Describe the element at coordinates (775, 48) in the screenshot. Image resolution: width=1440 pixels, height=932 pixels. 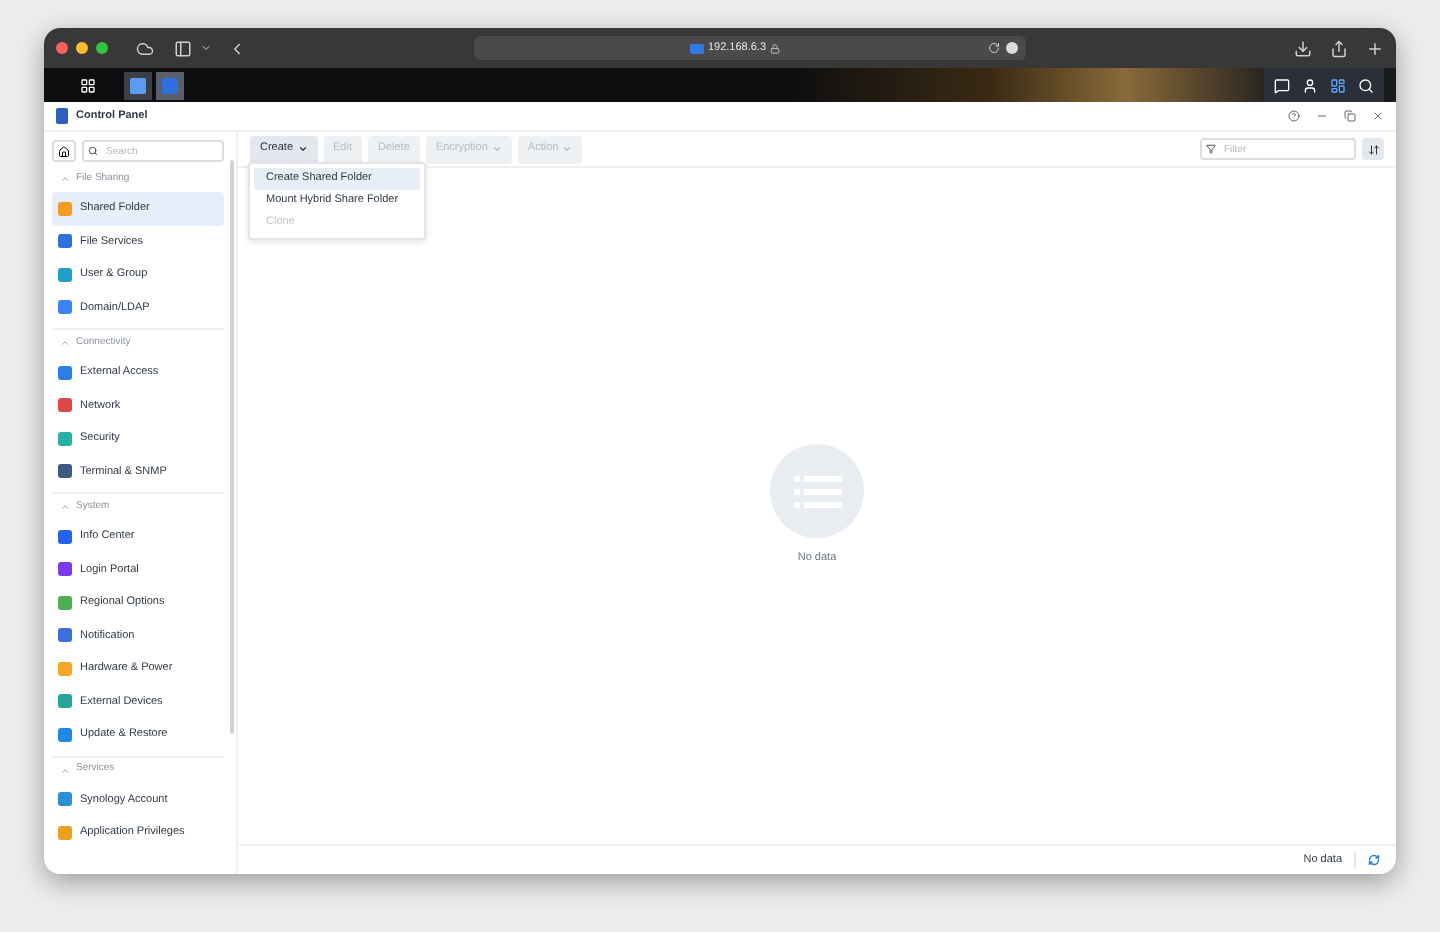
I see `lock-icon` at that location.